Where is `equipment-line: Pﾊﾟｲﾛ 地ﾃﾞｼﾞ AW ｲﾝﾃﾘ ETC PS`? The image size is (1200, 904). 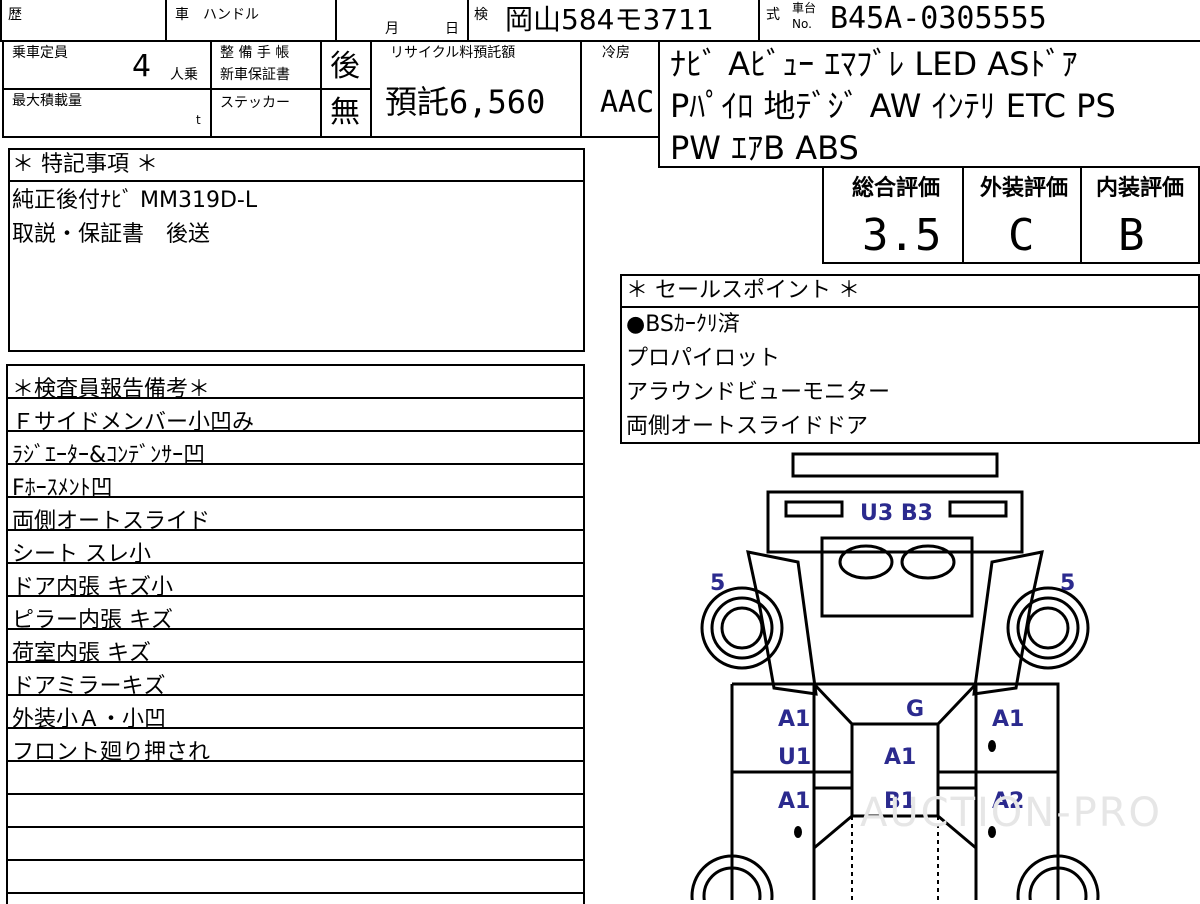 equipment-line: Pﾊﾟｲﾛ 地ﾃﾞｼﾞ AW ｲﾝﾃﾘ ETC PS is located at coordinates (893, 106).